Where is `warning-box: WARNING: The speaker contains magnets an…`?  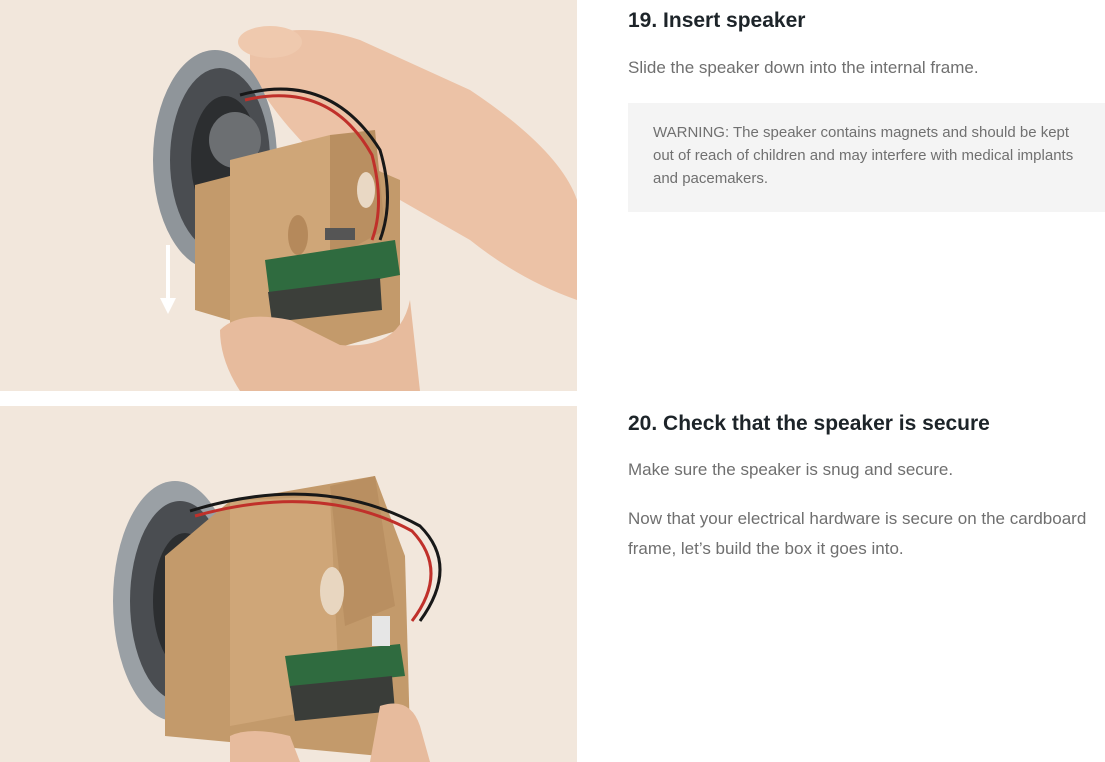
warning-box: WARNING: The speaker contains magnets an… is located at coordinates (866, 158).